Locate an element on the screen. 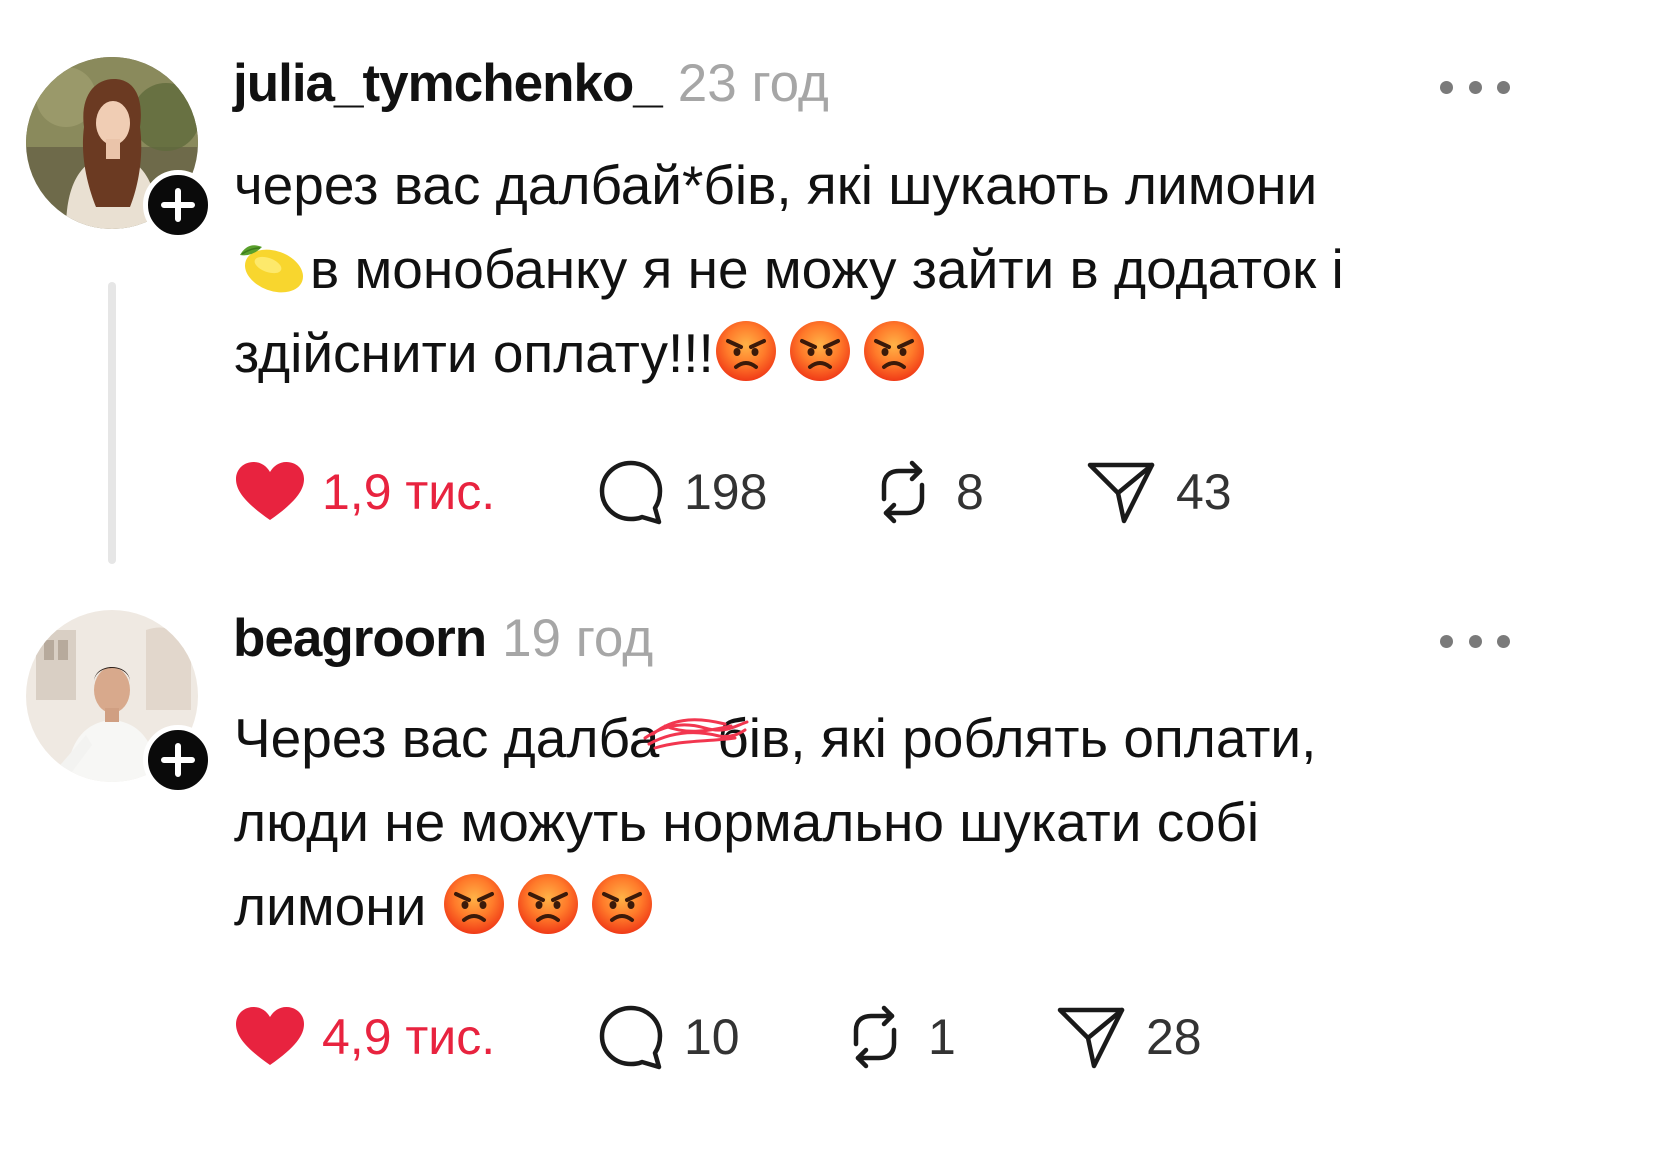  post-text-line: здійснити оплату!!! is located at coordinates (904, 353).